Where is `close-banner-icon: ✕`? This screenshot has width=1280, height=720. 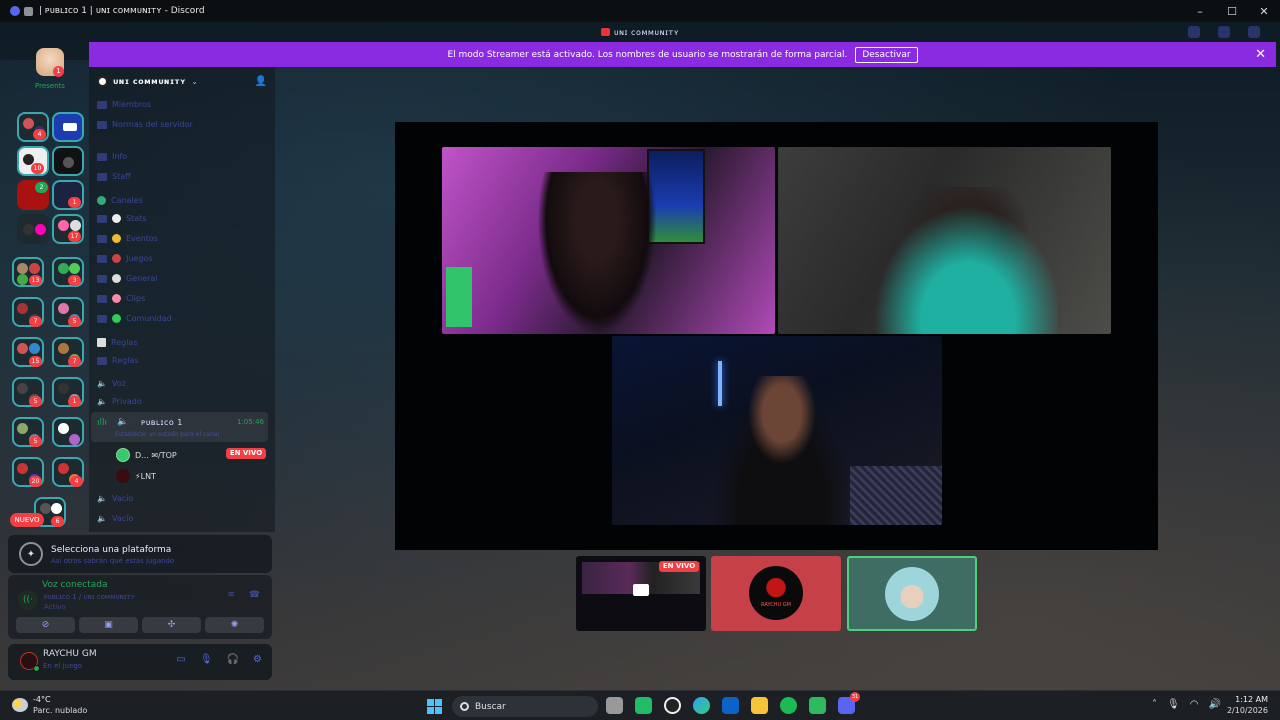 close-banner-icon: ✕ is located at coordinates (1260, 54).